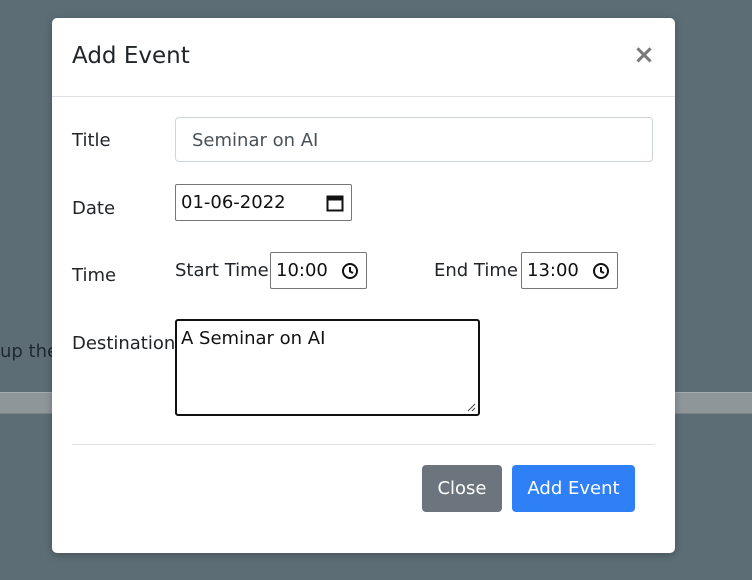 The image size is (752, 580). Describe the element at coordinates (335, 203) in the screenshot. I see `calendar-icon` at that location.